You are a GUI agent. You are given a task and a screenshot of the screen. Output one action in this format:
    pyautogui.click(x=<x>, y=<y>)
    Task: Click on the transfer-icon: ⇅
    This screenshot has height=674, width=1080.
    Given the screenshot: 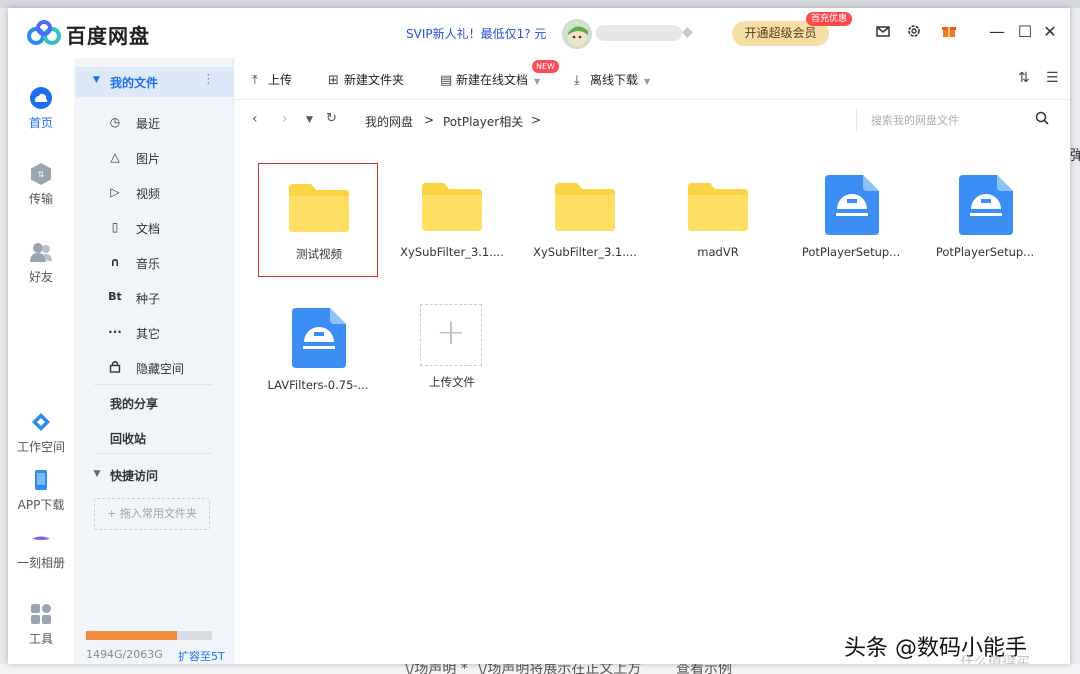 What is the action you would take?
    pyautogui.click(x=41, y=174)
    